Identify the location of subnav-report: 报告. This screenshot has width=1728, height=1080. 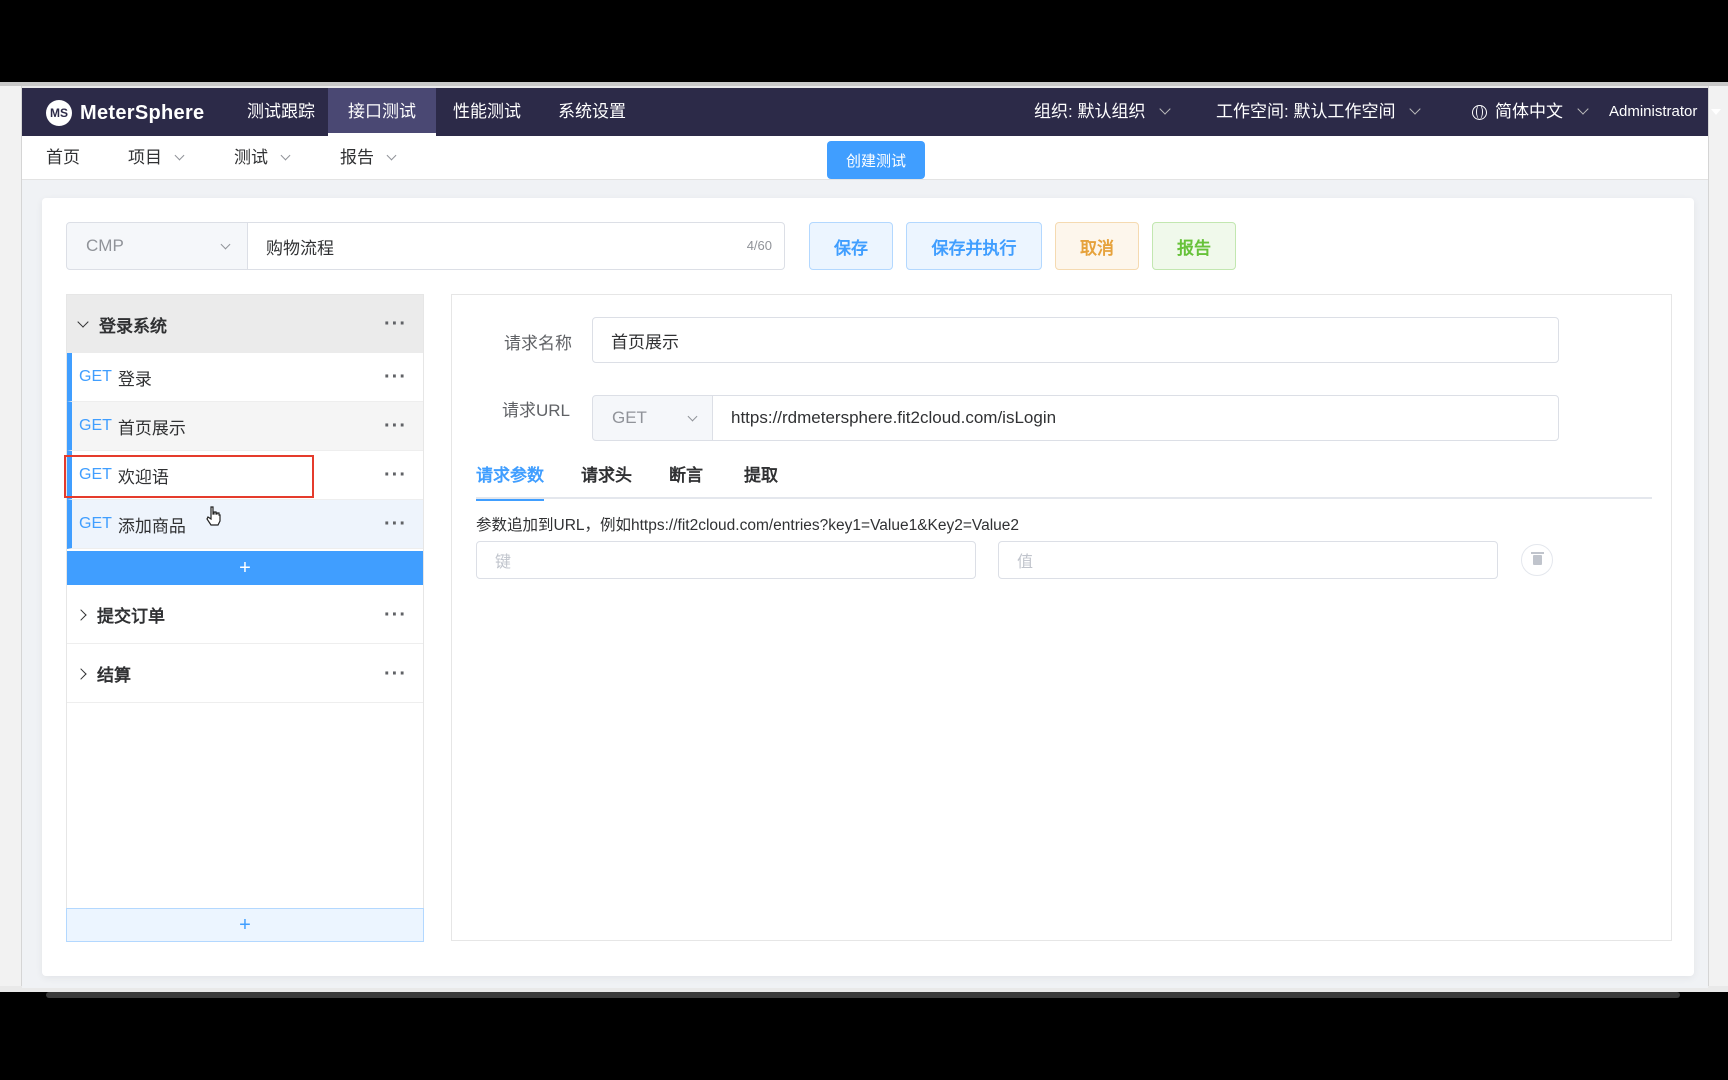
(368, 158).